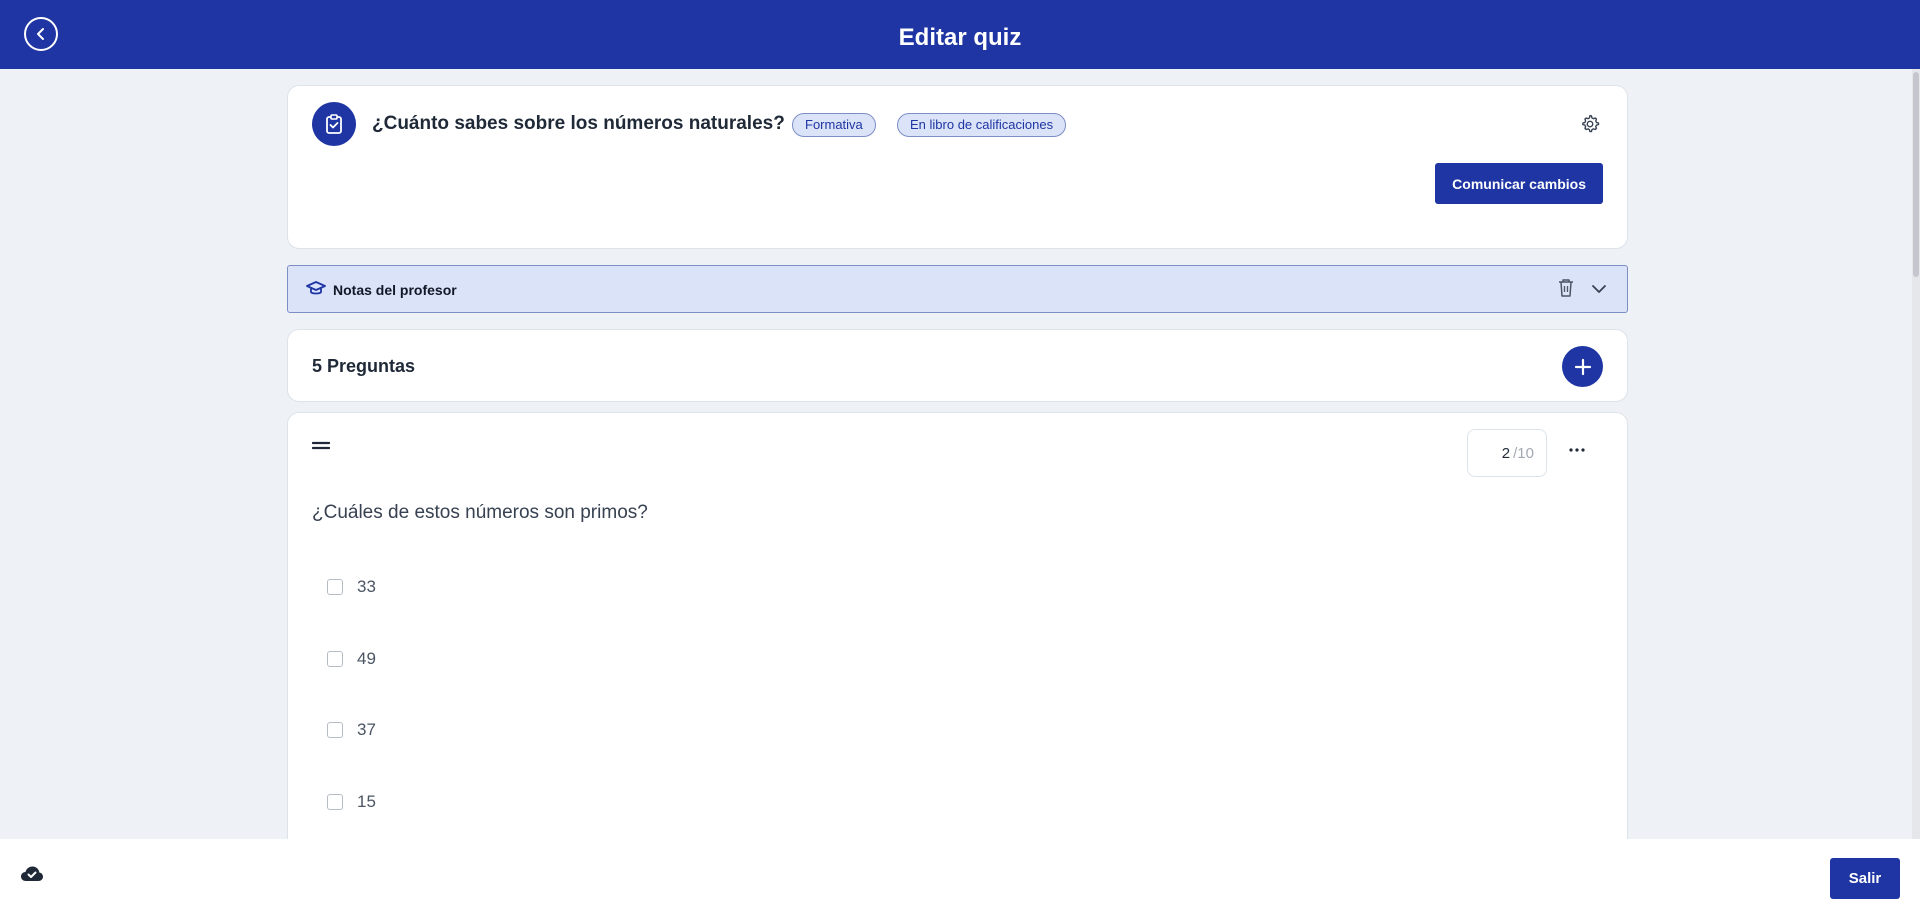 The height and width of the screenshot is (911, 1920). I want to click on bottom-bar: Salir, so click(960, 875).